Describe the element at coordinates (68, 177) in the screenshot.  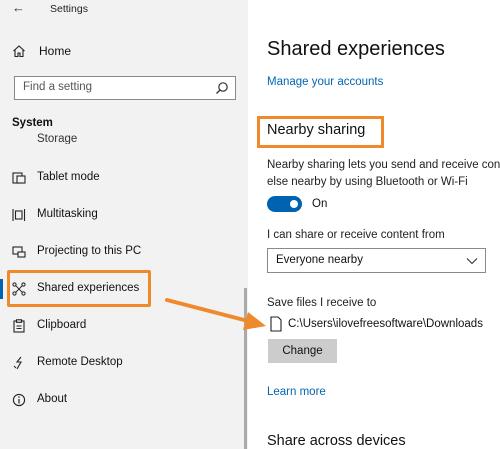
I see `sidebar-item-label: Tablet mode` at that location.